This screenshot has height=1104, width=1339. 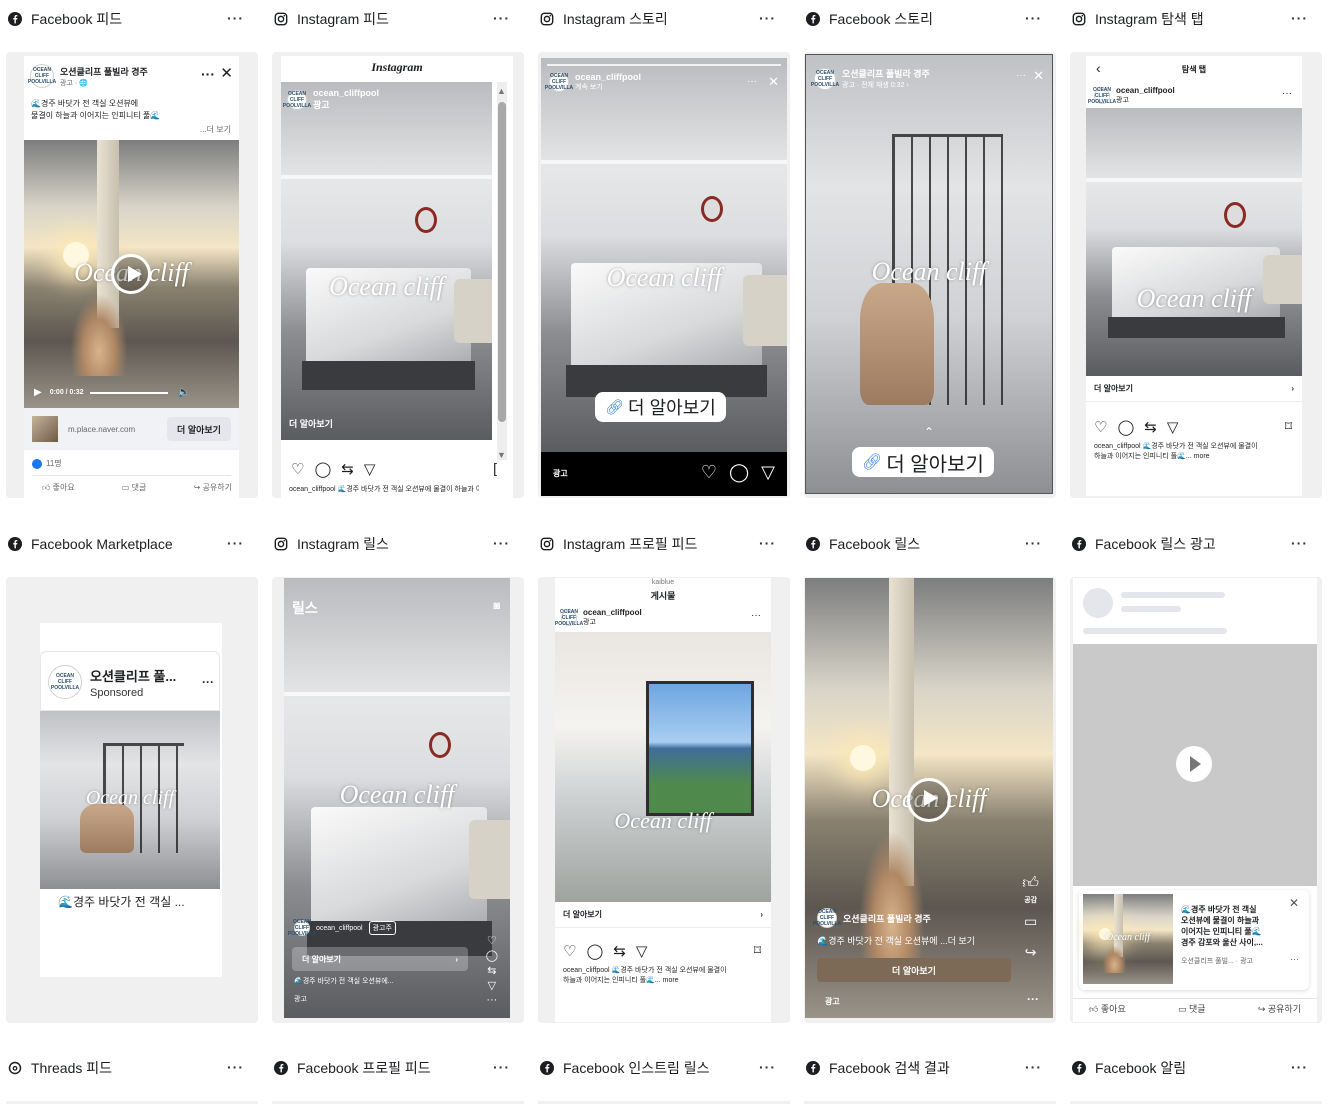 I want to click on camera-icon: ◙, so click(x=496, y=606).